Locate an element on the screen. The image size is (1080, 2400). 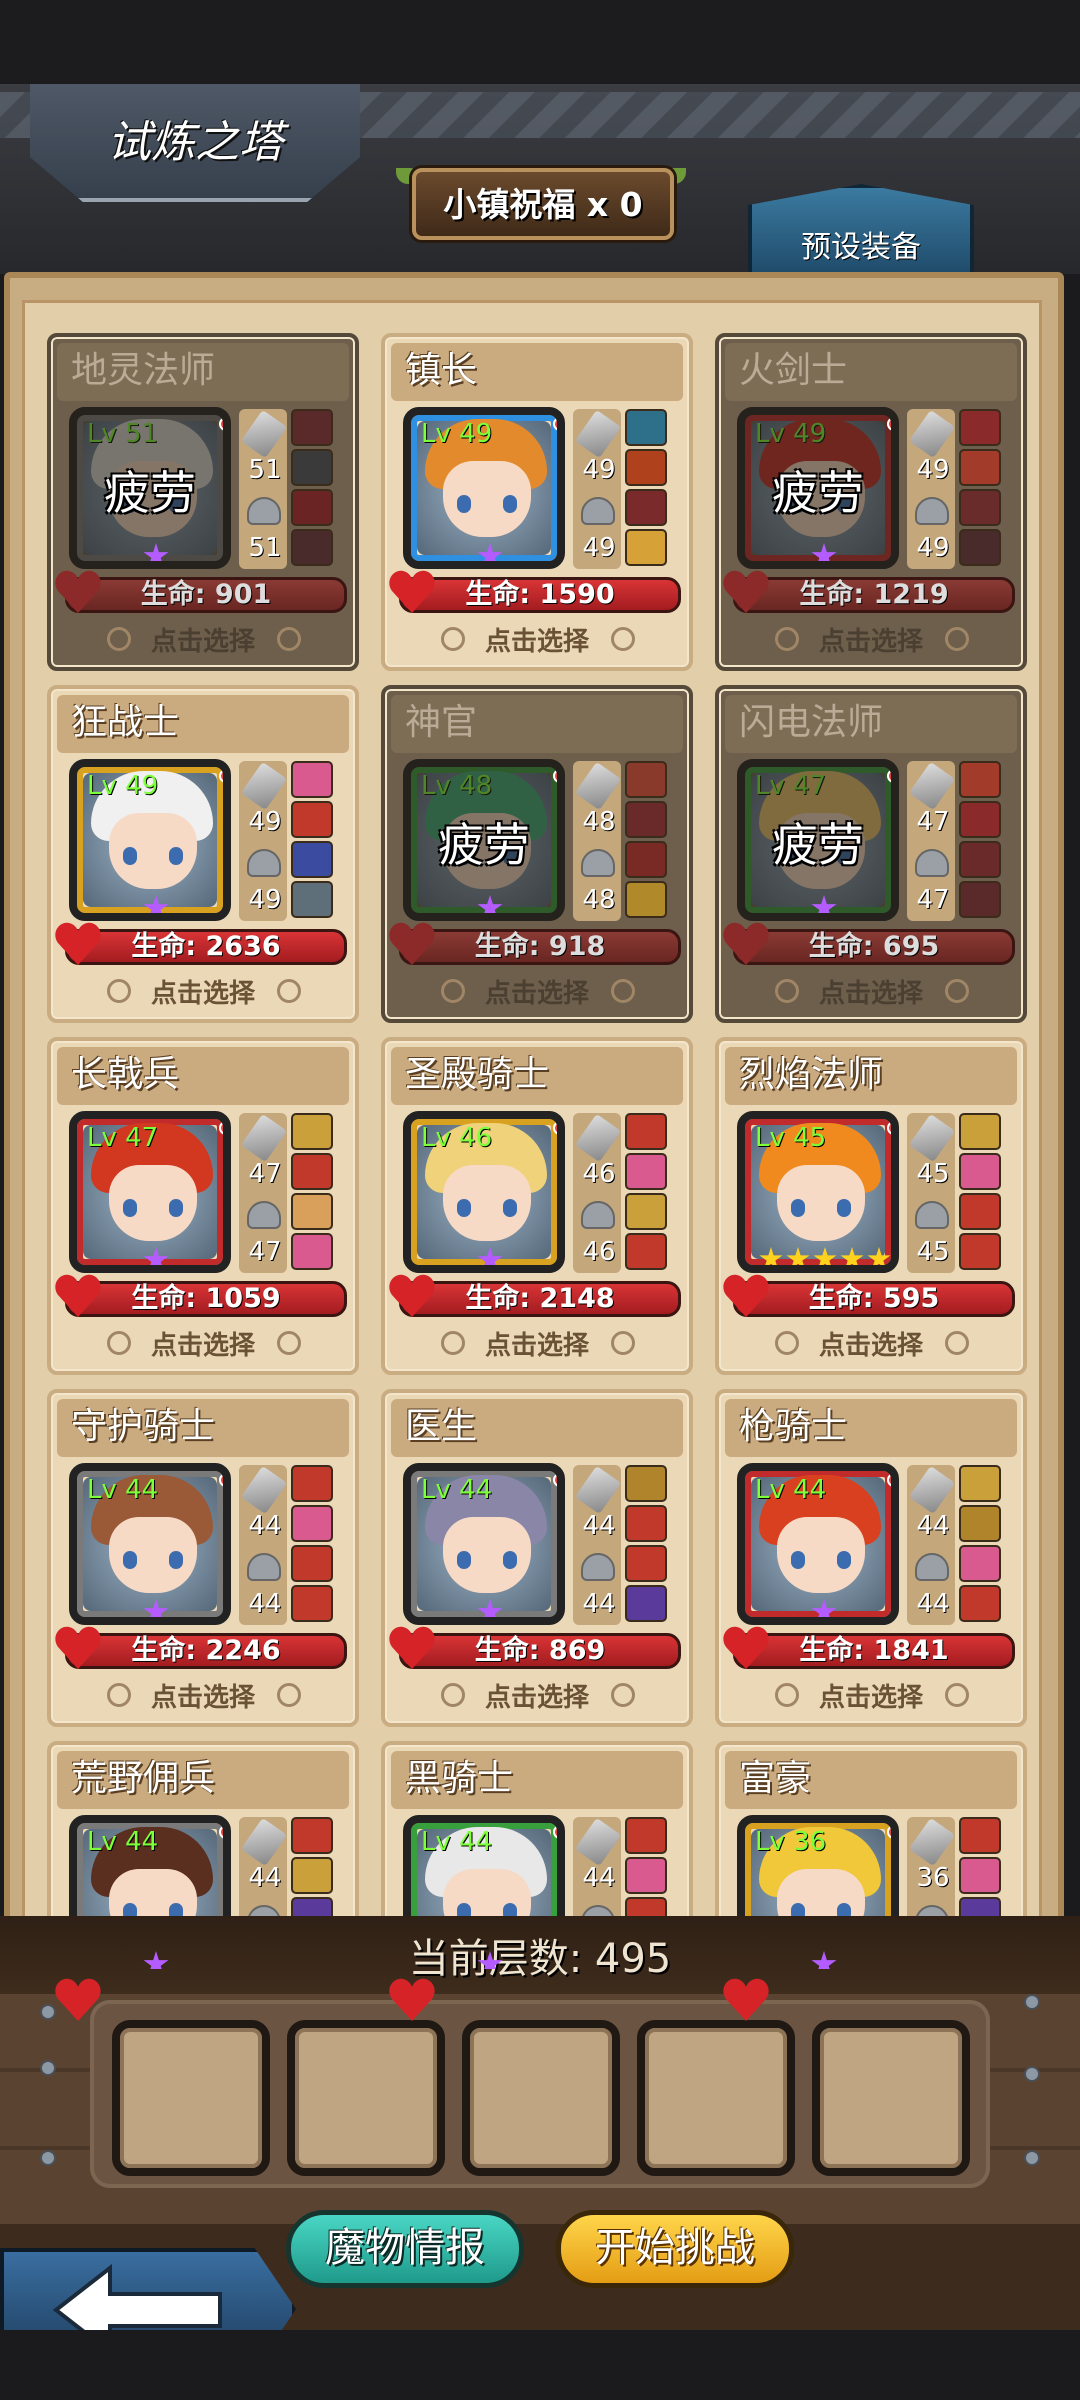
hero-card: 烈焰法师 Lv 45 45 45 生命: 595 点击选择 is located at coordinates (871, 1206).